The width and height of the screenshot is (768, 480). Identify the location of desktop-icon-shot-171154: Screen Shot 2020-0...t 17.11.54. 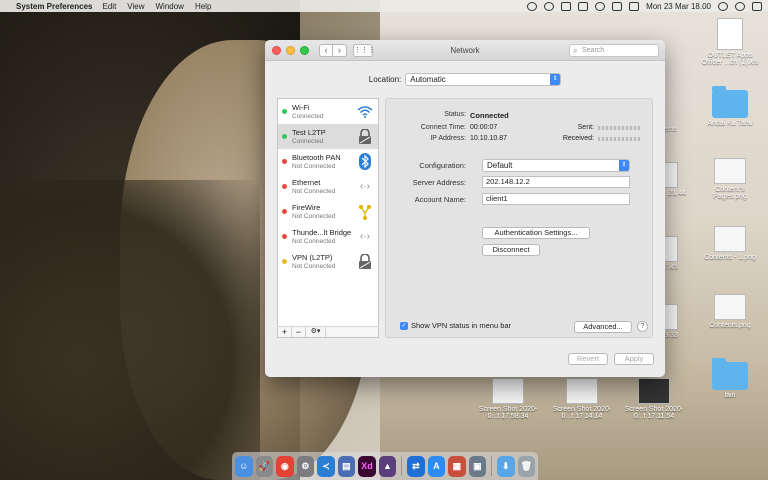
(654, 399).